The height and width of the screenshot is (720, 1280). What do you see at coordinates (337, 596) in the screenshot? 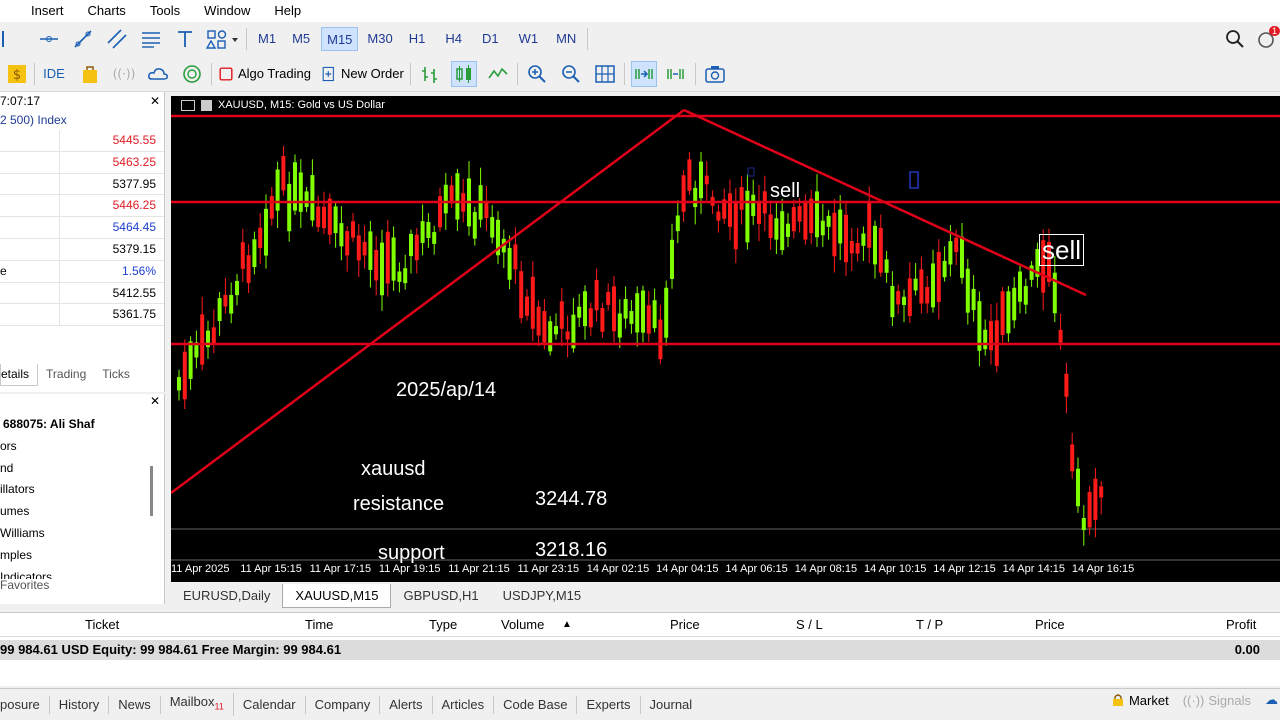
I see `chart-tab-xauusd: XAUUSD,M15` at bounding box center [337, 596].